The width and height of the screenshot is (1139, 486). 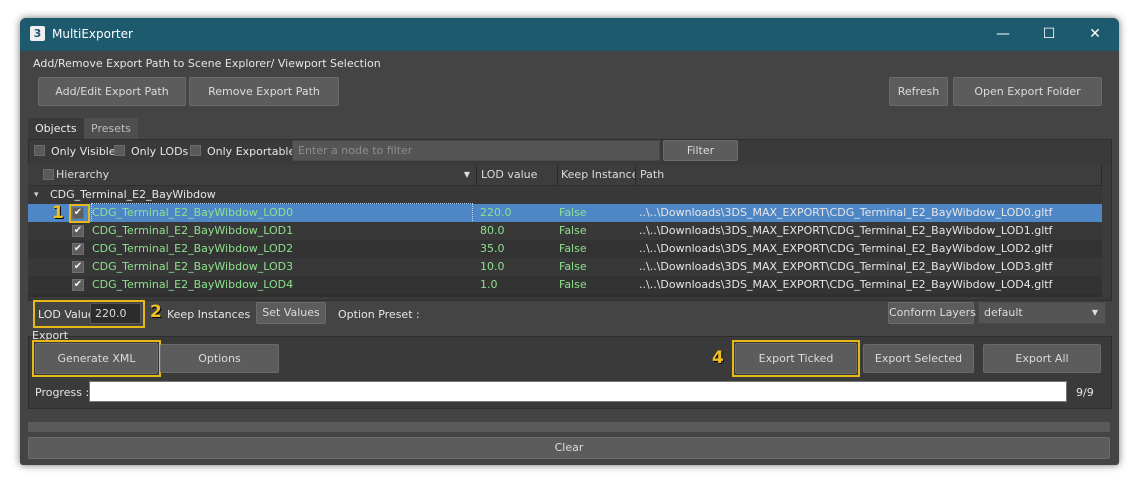 I want to click on tab-presets: Presets, so click(x=111, y=128).